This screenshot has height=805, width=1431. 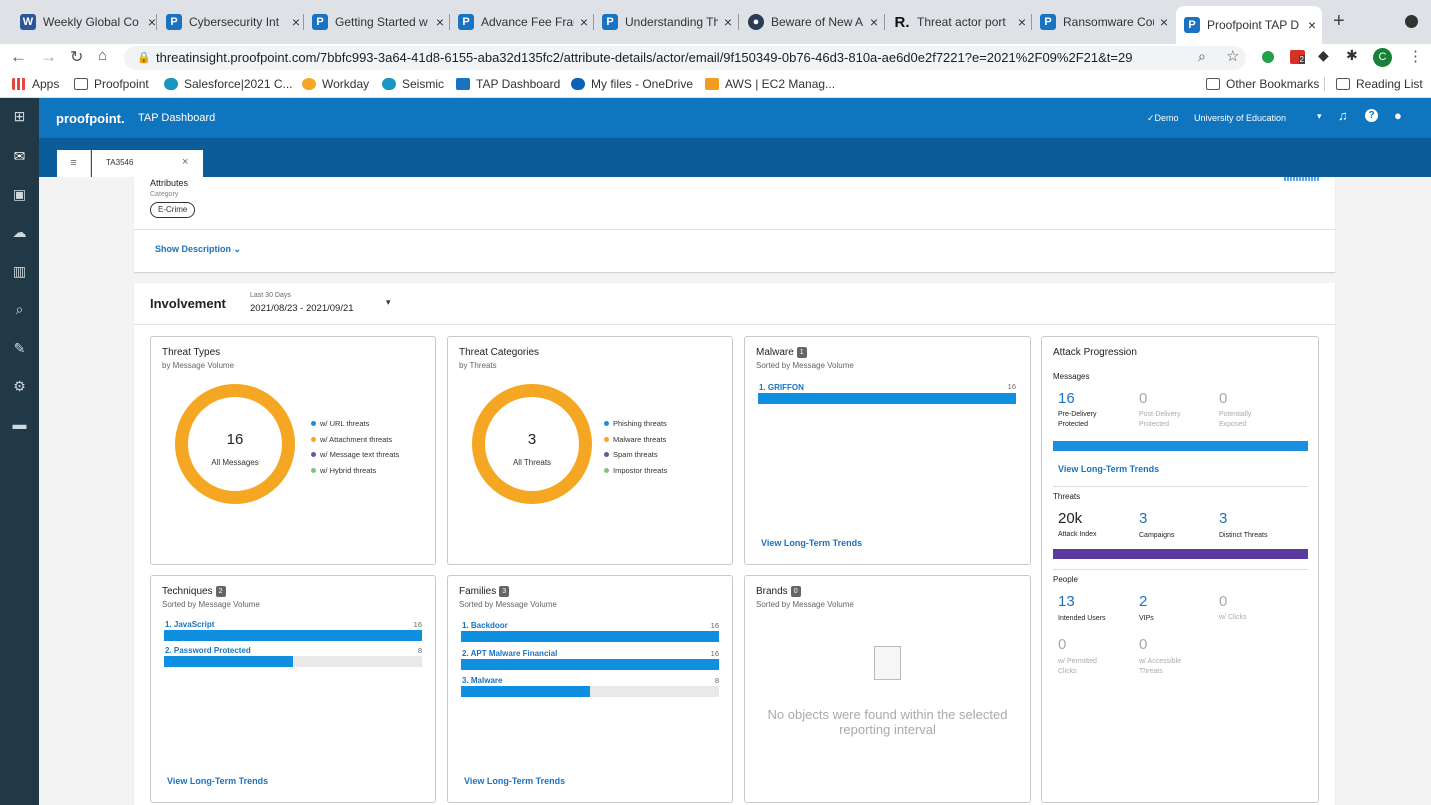 What do you see at coordinates (48, 57) in the screenshot?
I see `forward-icon: →` at bounding box center [48, 57].